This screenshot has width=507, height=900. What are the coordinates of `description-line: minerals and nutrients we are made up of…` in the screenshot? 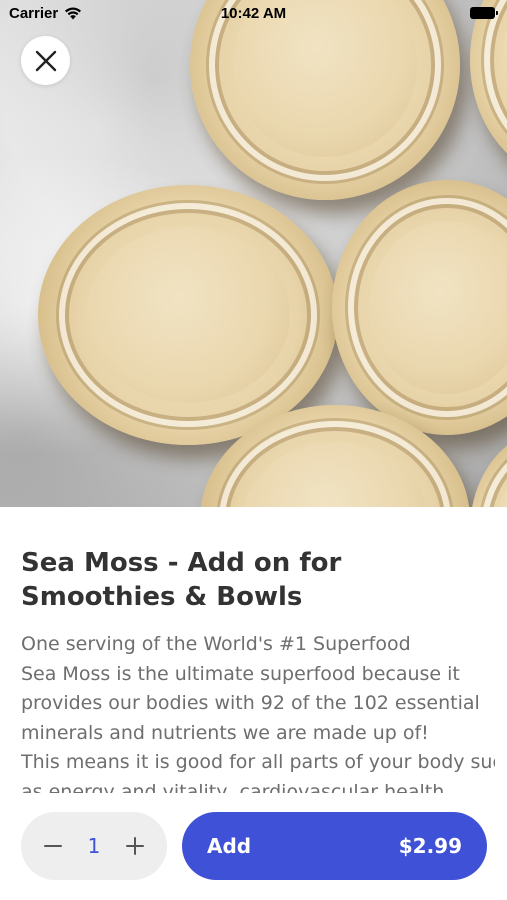 It's located at (225, 732).